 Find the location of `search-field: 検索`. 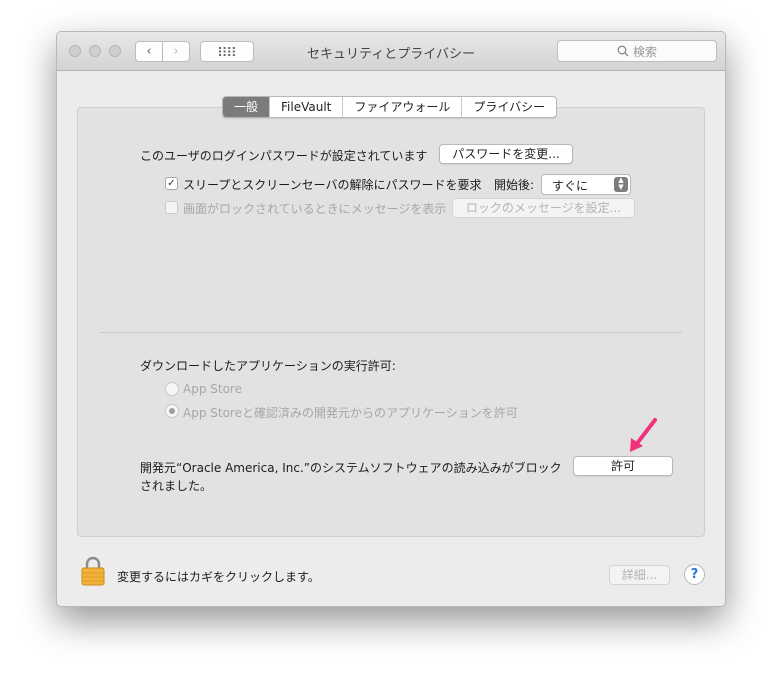

search-field: 検索 is located at coordinates (637, 51).